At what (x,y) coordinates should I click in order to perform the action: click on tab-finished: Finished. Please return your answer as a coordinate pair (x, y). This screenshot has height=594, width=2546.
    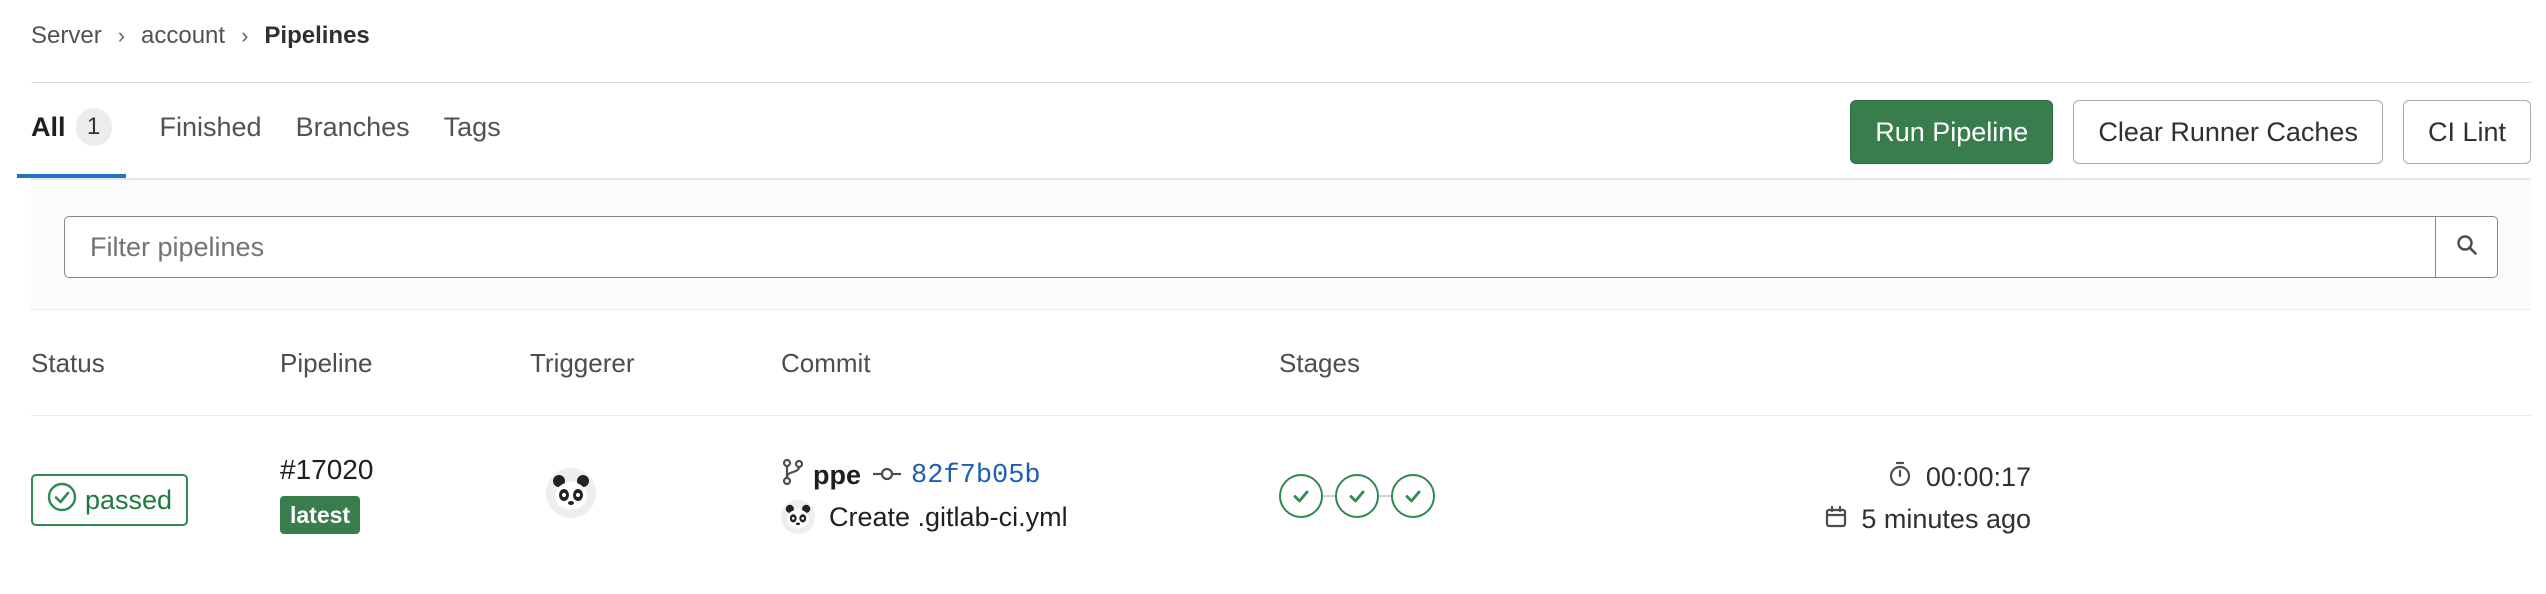
    Looking at the image, I should click on (211, 139).